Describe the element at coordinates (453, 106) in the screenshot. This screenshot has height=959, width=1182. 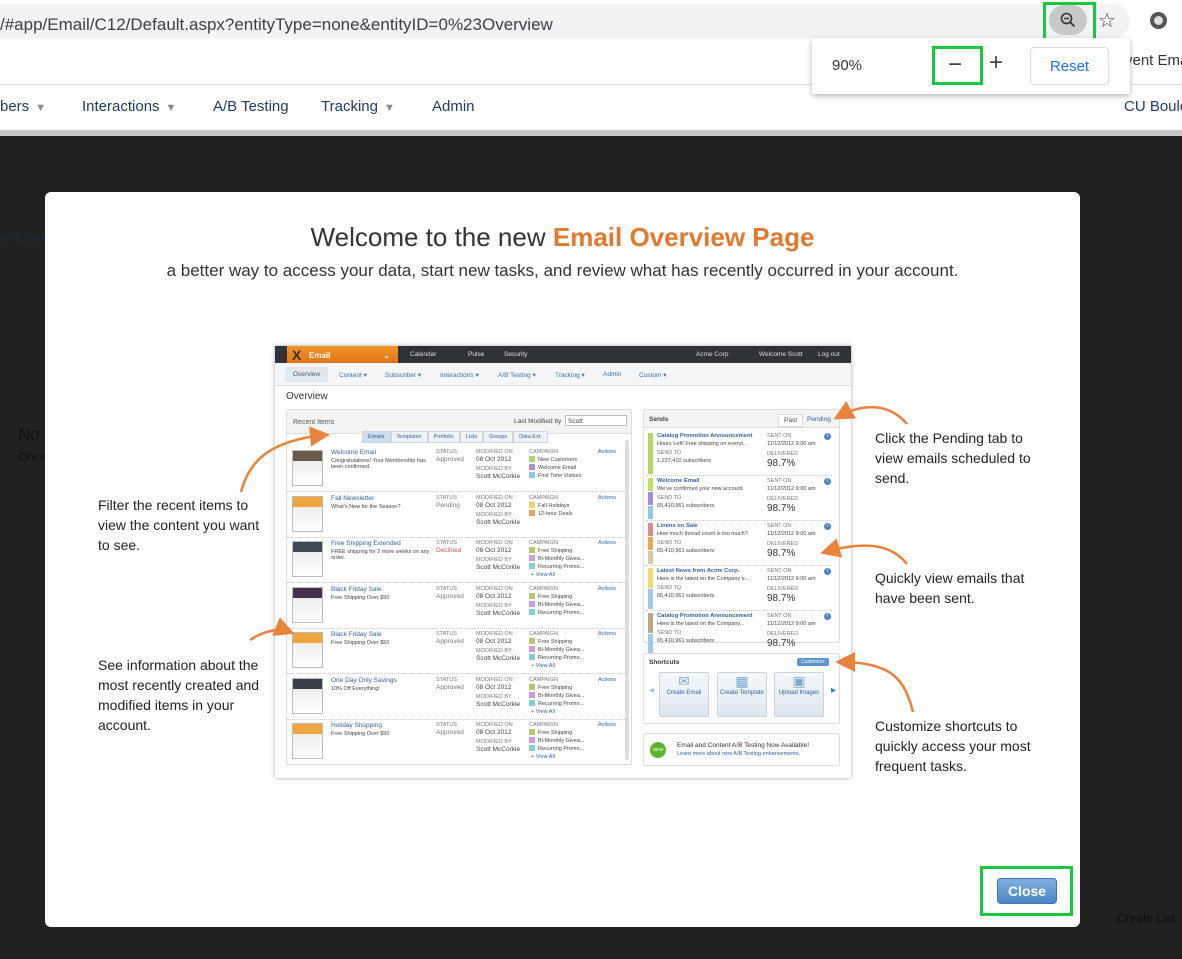
I see `nav-item-admin: Admin` at that location.